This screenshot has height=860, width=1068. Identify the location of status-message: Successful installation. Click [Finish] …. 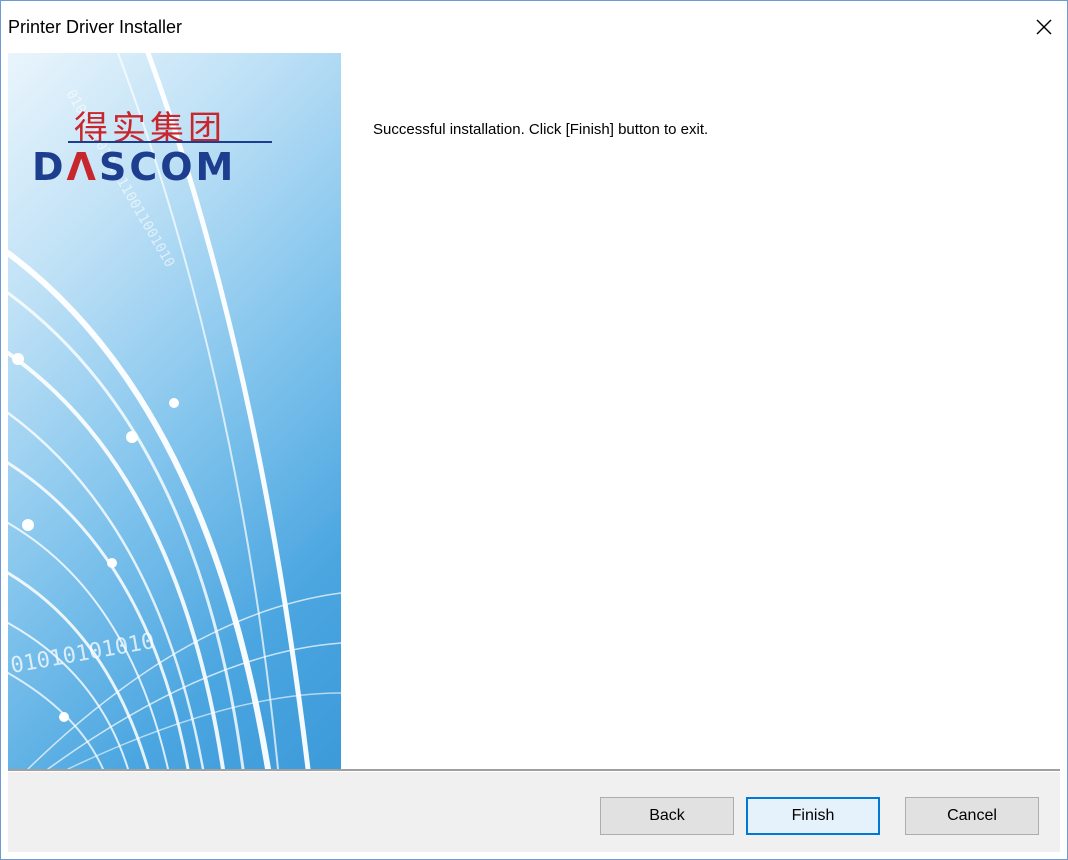
(541, 129).